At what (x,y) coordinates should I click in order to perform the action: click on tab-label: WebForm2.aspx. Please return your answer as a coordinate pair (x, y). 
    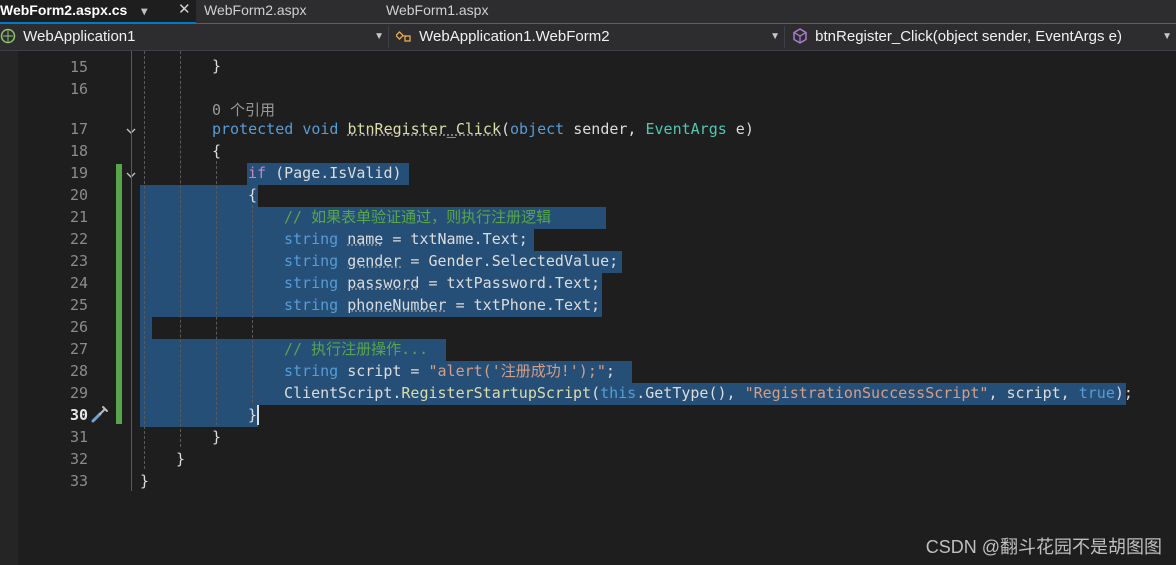
    Looking at the image, I should click on (255, 10).